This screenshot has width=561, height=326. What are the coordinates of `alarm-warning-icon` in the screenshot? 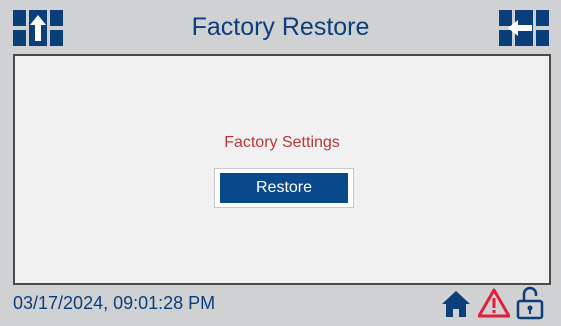 It's located at (494, 303).